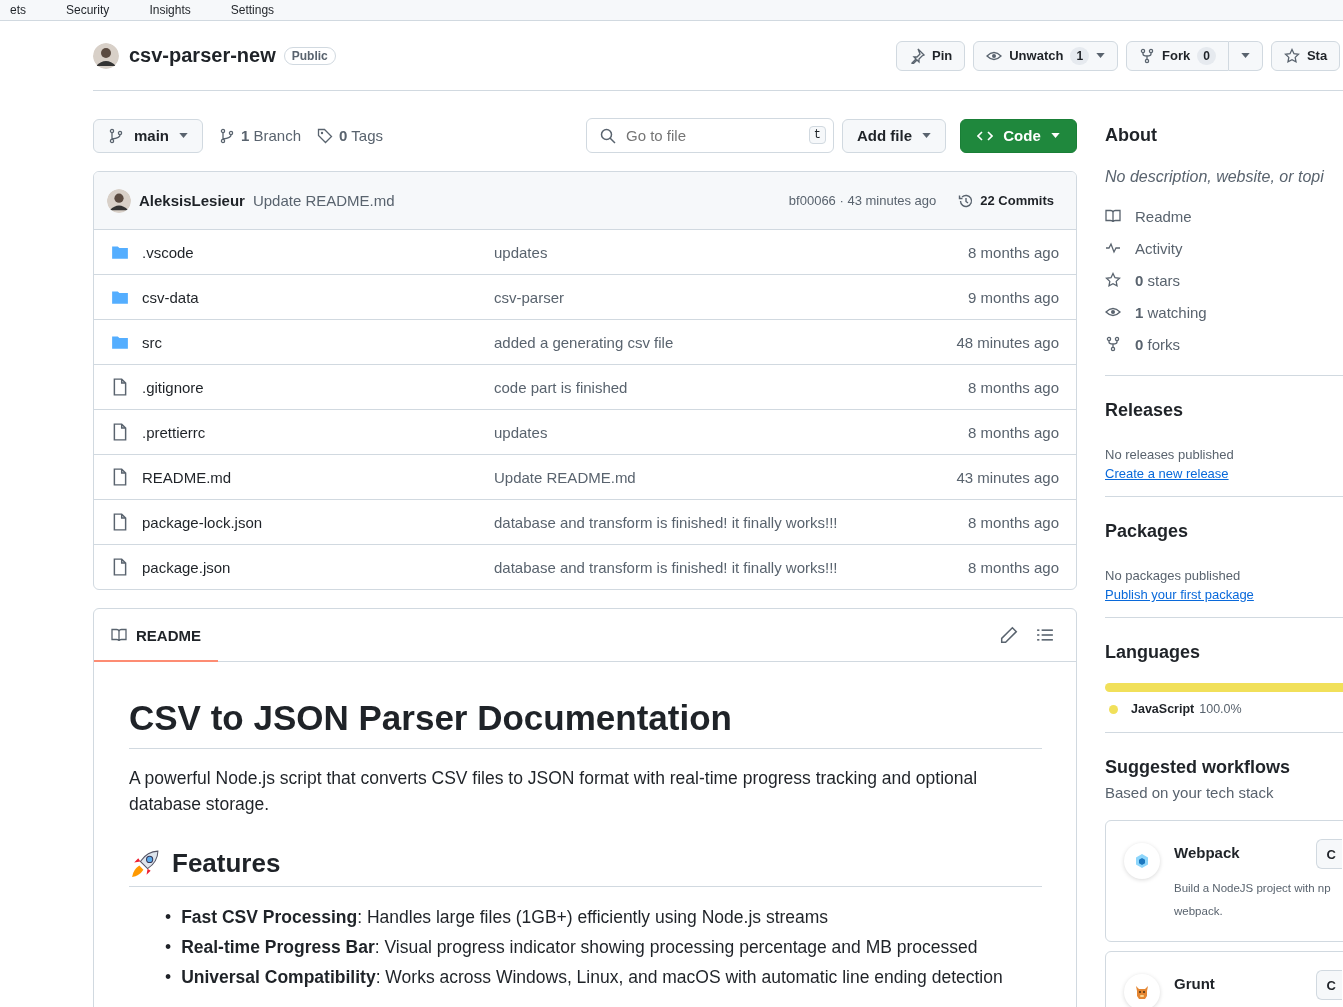 Image resolution: width=1343 pixels, height=1007 pixels. Describe the element at coordinates (318, 522) in the screenshot. I see `file-name-link: package-lock.json` at that location.